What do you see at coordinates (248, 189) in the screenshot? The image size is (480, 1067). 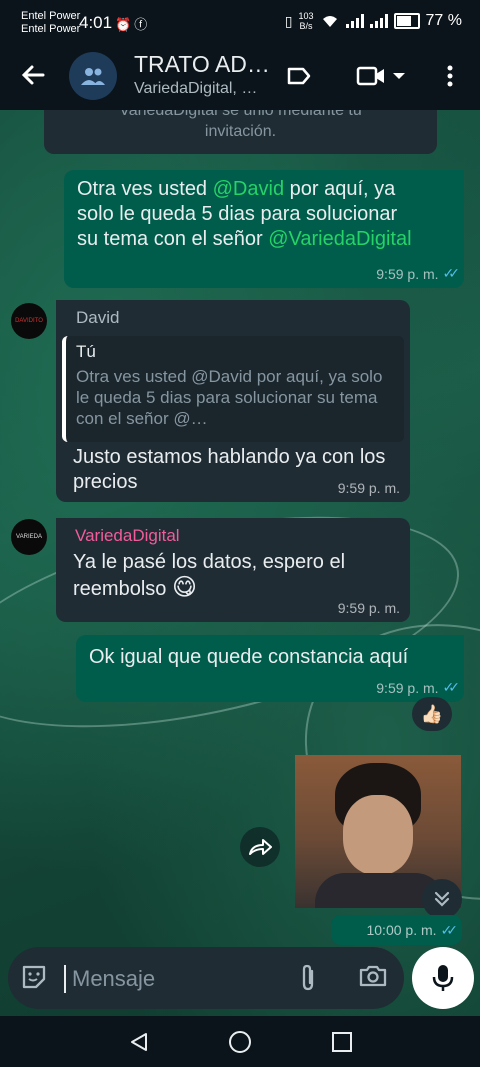 I see `mention-link: @David` at bounding box center [248, 189].